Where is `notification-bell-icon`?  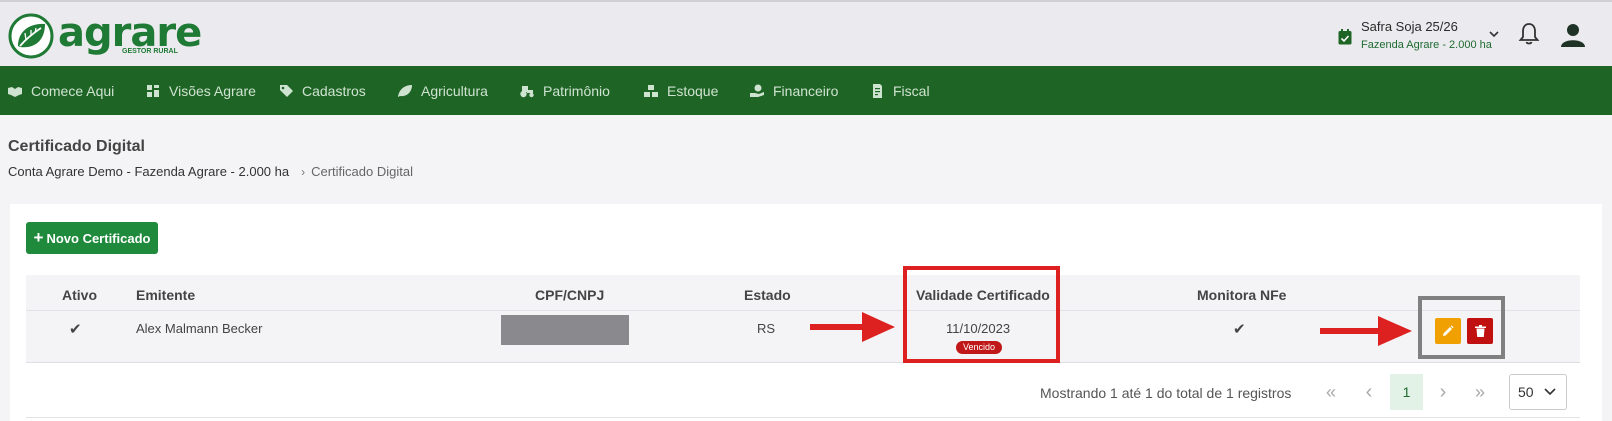 notification-bell-icon is located at coordinates (1529, 34).